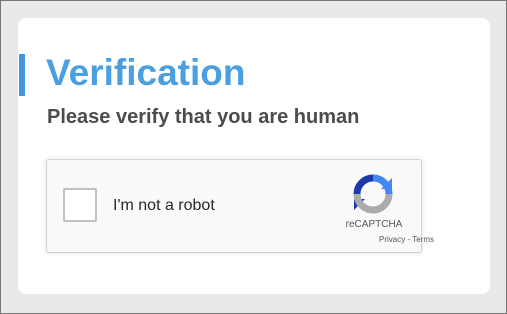 This screenshot has height=314, width=507. I want to click on page-title: Verification, so click(146, 72).